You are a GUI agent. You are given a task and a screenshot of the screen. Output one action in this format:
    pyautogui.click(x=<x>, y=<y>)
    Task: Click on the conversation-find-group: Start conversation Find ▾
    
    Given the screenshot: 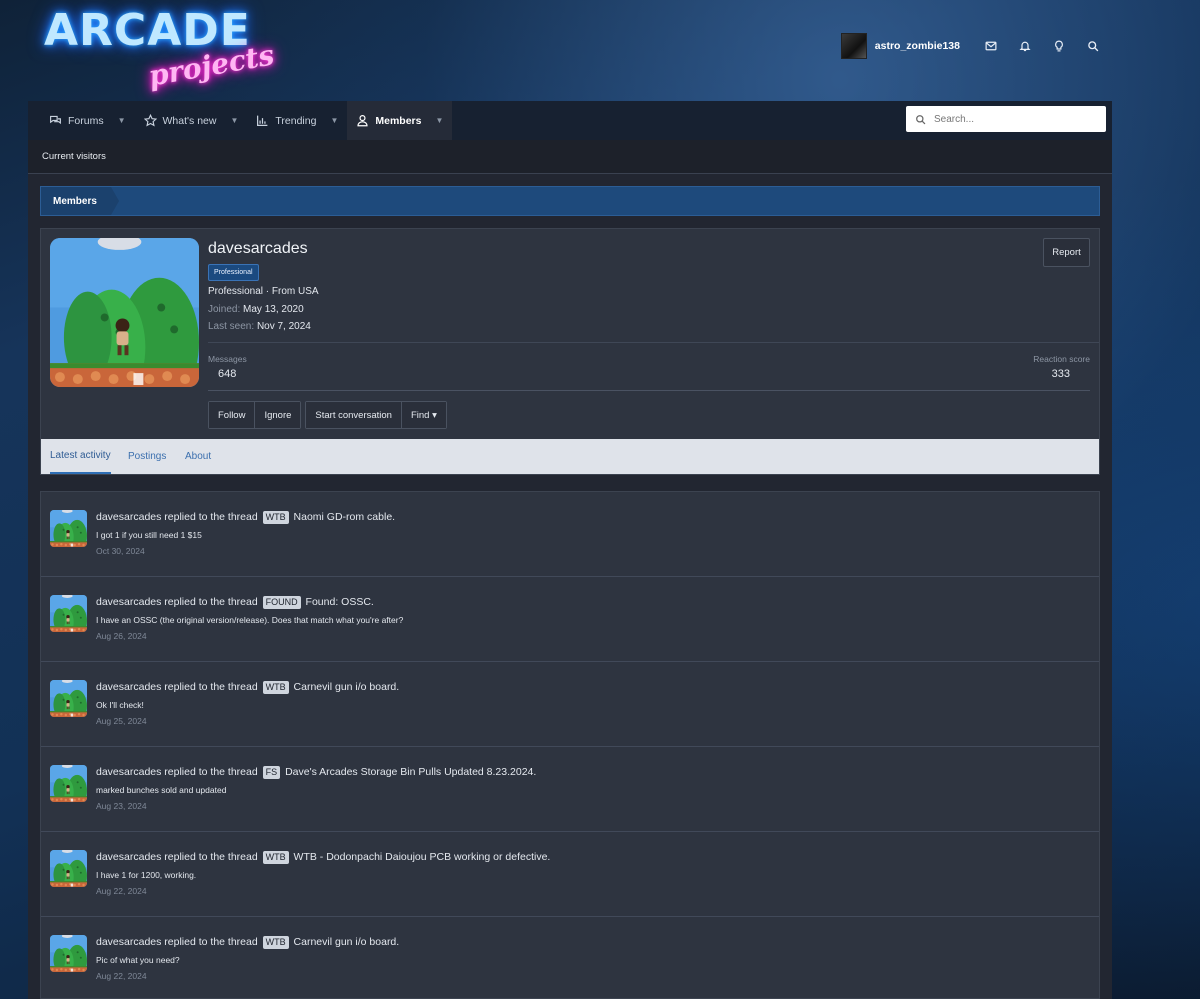 What is the action you would take?
    pyautogui.click(x=376, y=415)
    